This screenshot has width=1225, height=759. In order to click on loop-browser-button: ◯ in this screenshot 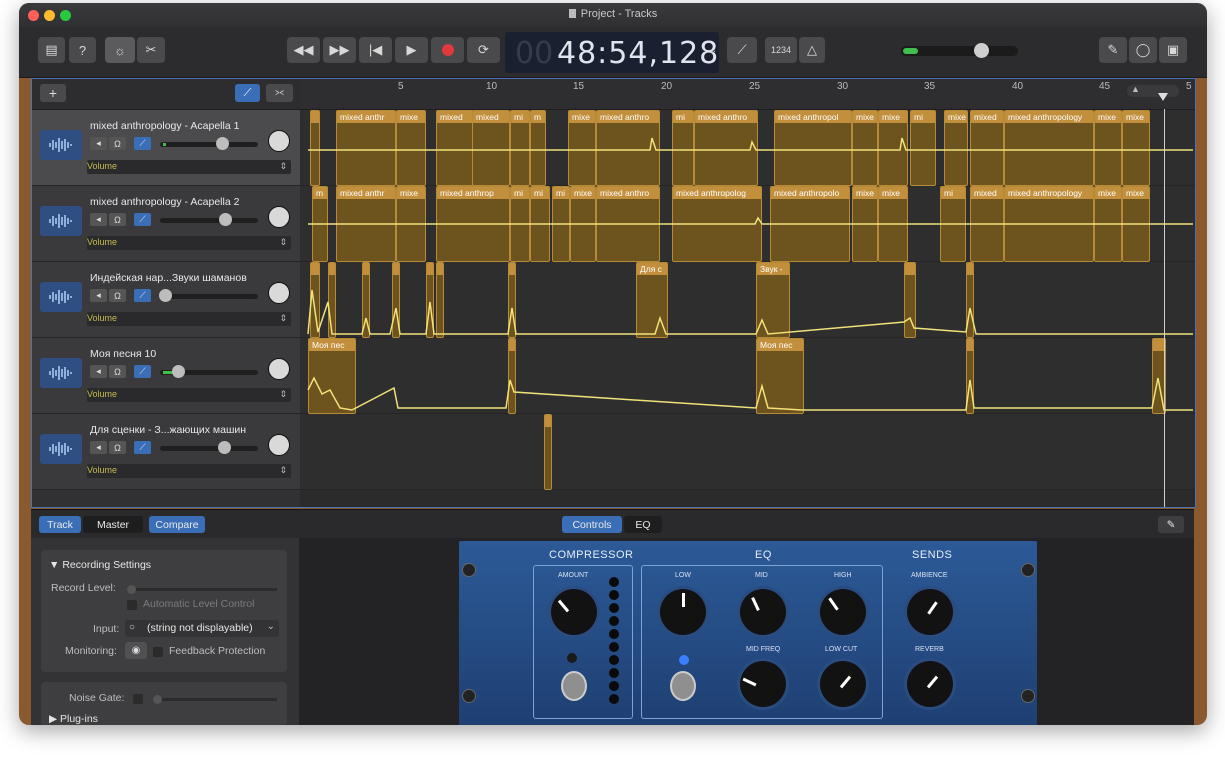, I will do `click(1143, 50)`.